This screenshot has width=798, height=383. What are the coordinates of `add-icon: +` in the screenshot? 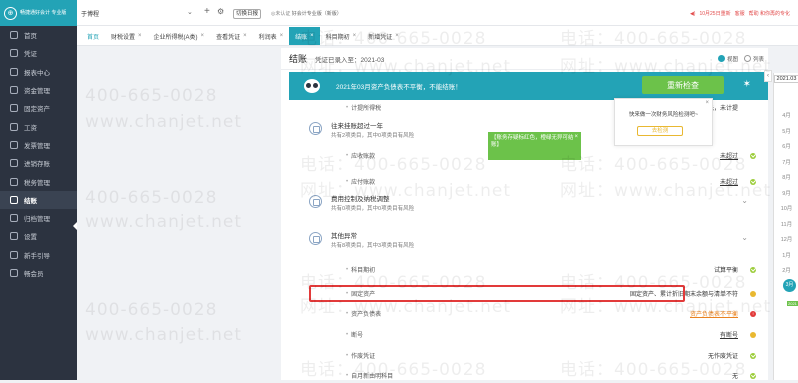 It's located at (207, 11).